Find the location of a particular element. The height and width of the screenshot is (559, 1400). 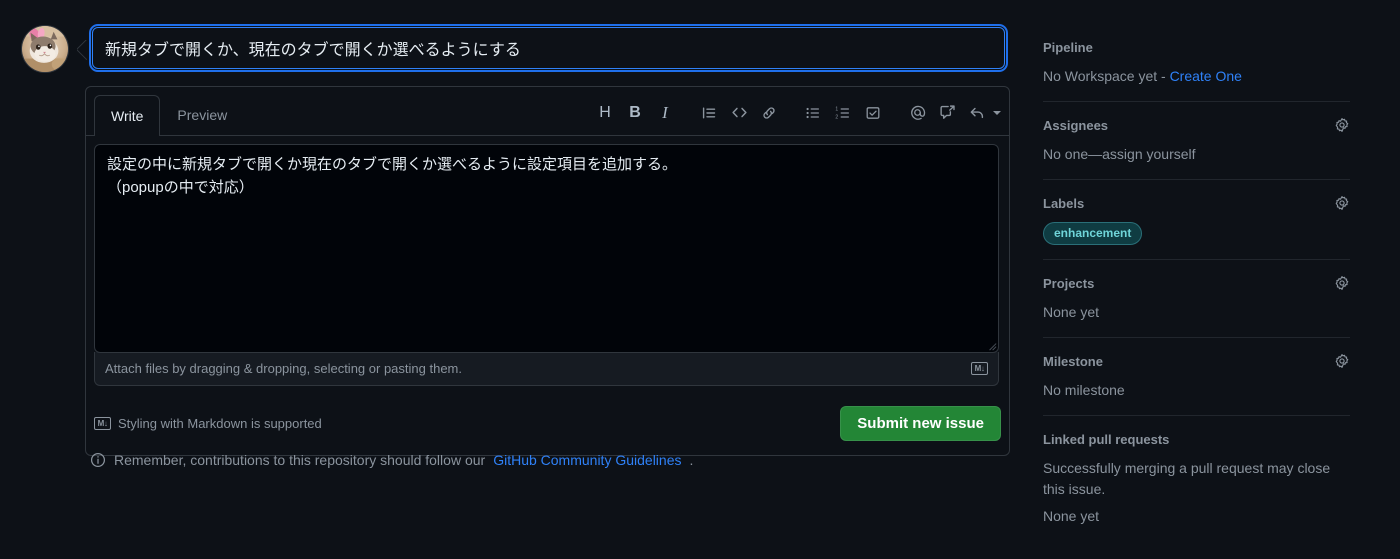

code-icon is located at coordinates (739, 113).